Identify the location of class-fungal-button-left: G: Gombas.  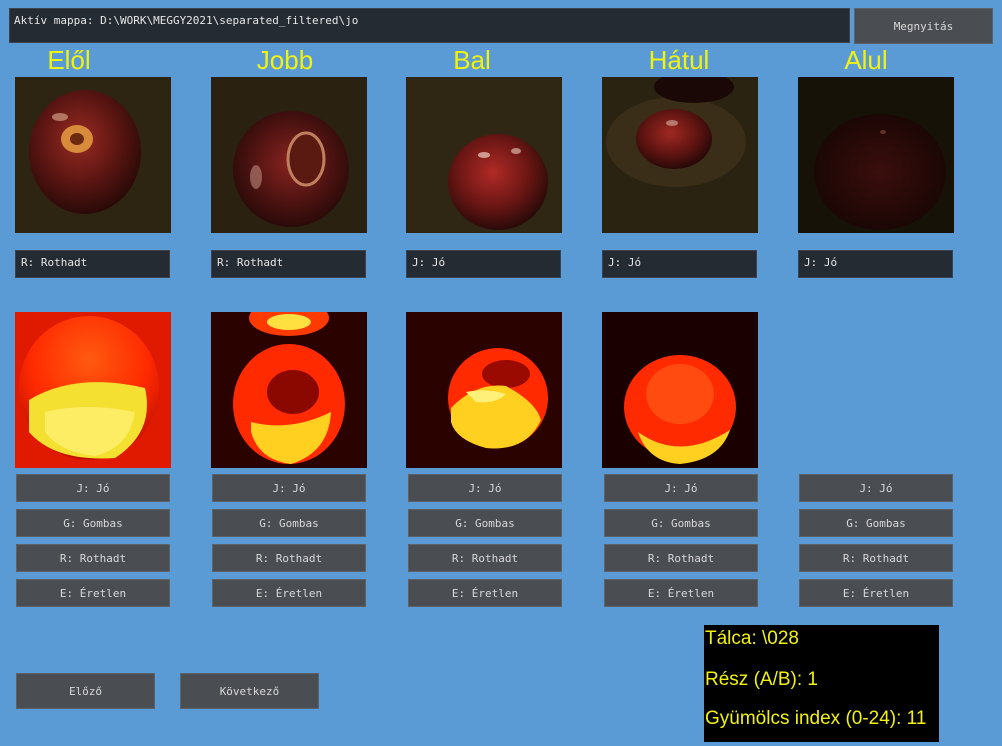
(485, 523).